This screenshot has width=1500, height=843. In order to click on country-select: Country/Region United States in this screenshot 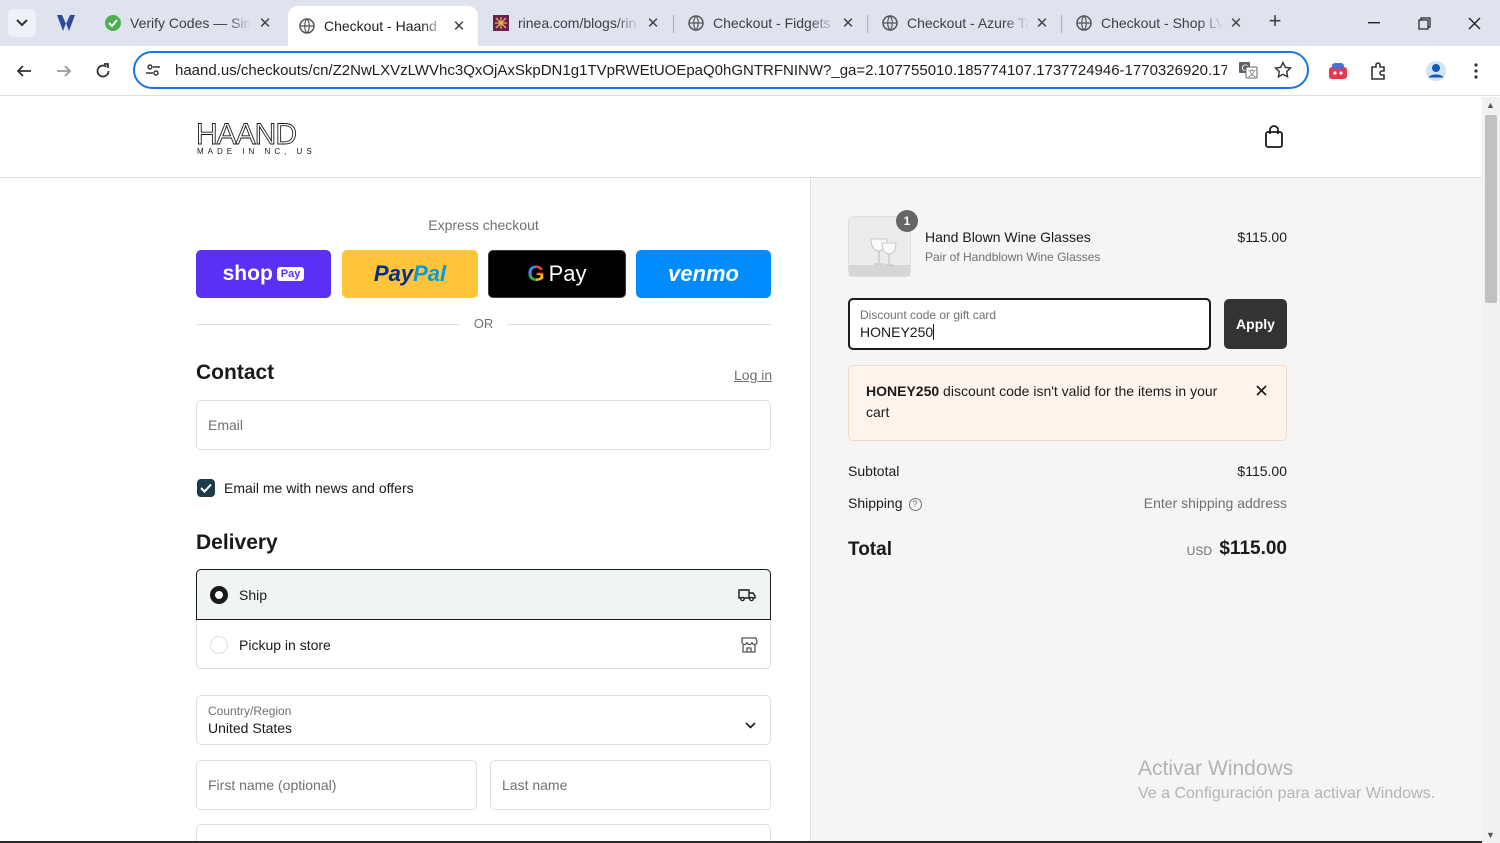, I will do `click(483, 720)`.